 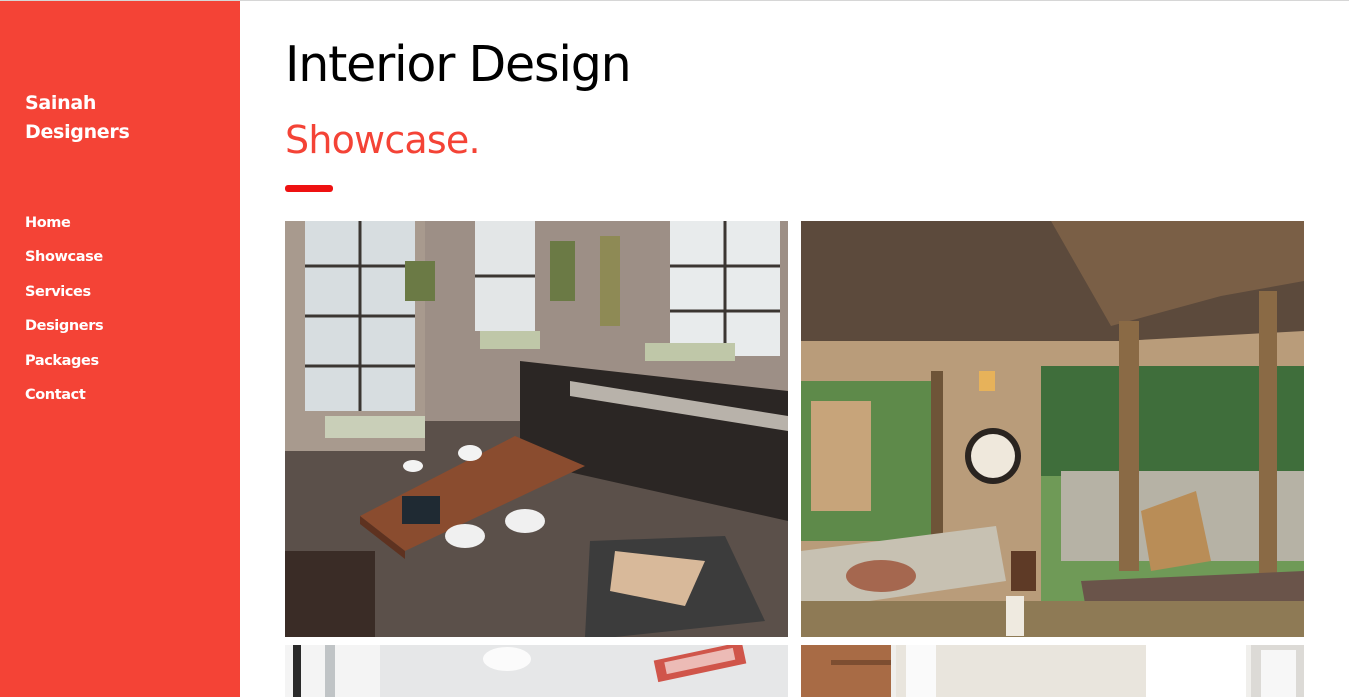 What do you see at coordinates (77, 132) in the screenshot?
I see `brand-line-2: Designers` at bounding box center [77, 132].